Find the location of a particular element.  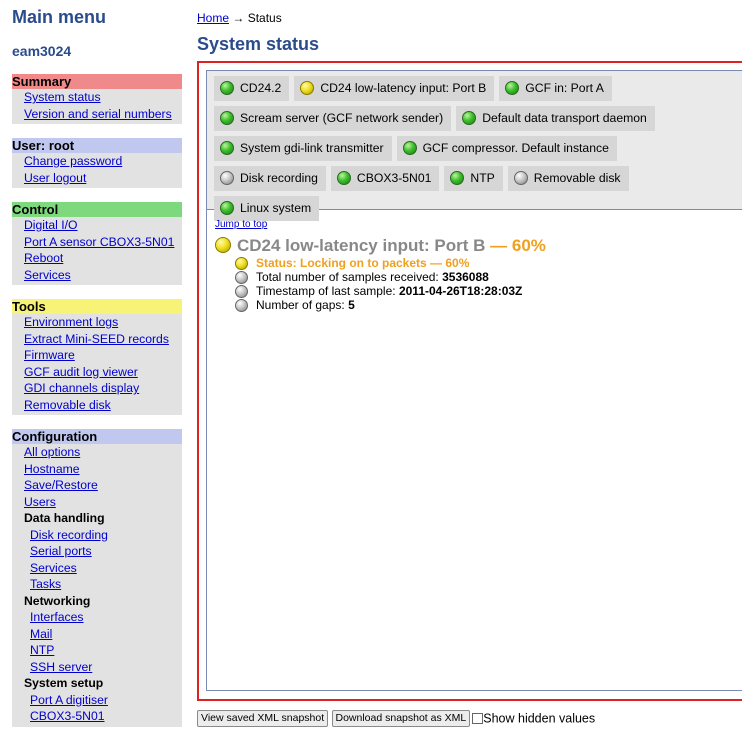

tab-gdi-link: System gdi-link transmitter is located at coordinates (303, 148).